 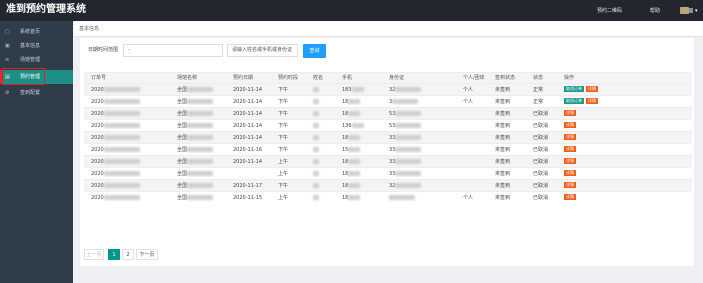 I want to click on chevron-down-icon: ▾, so click(x=696, y=11).